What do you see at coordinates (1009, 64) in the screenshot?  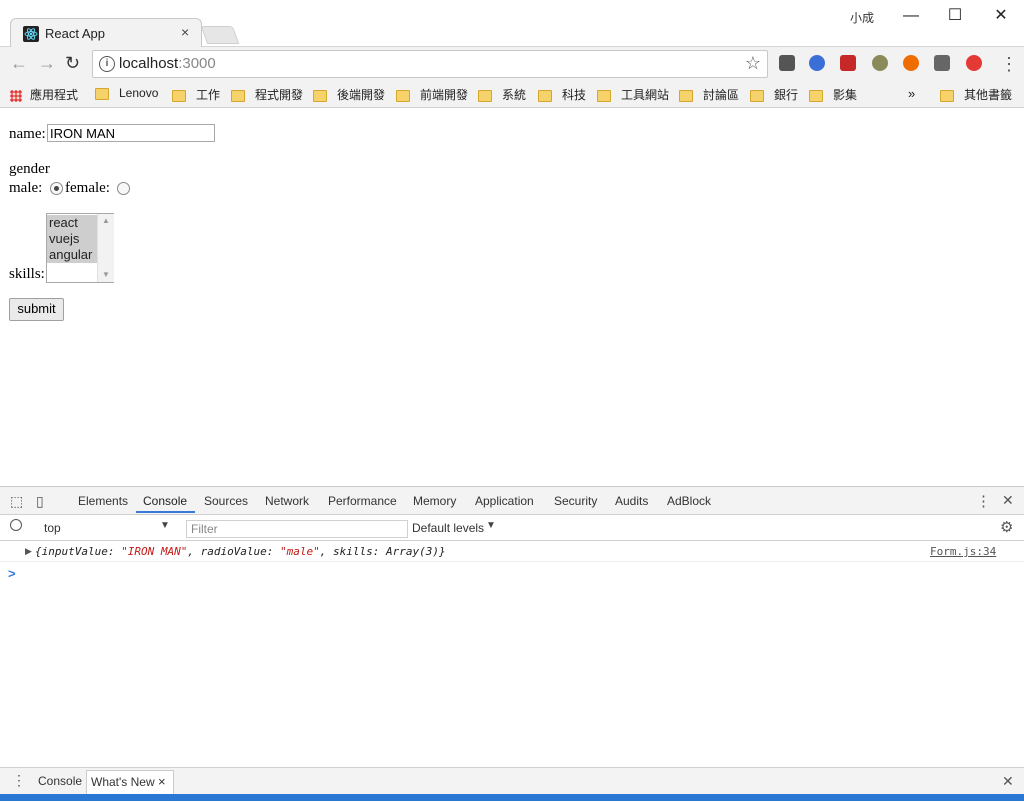 I see `browser-menu-icon: ⋮` at bounding box center [1009, 64].